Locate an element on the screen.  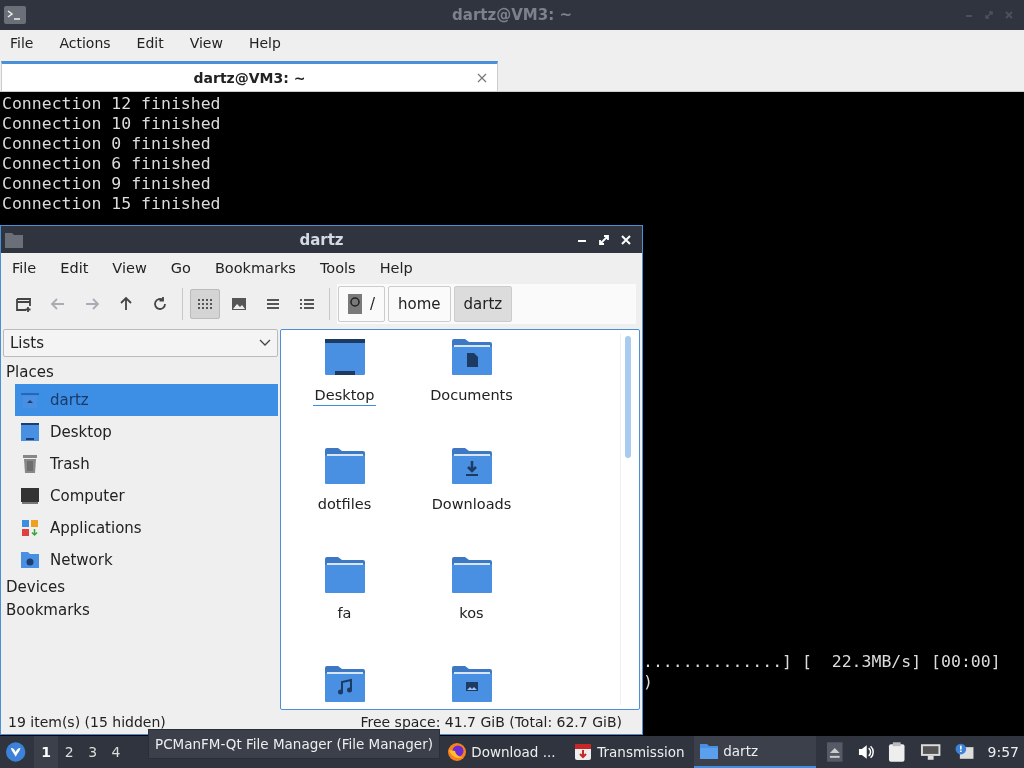
terminal-line: ..............] [ 22.3MB/s] [00:00] is located at coordinates (822, 662).